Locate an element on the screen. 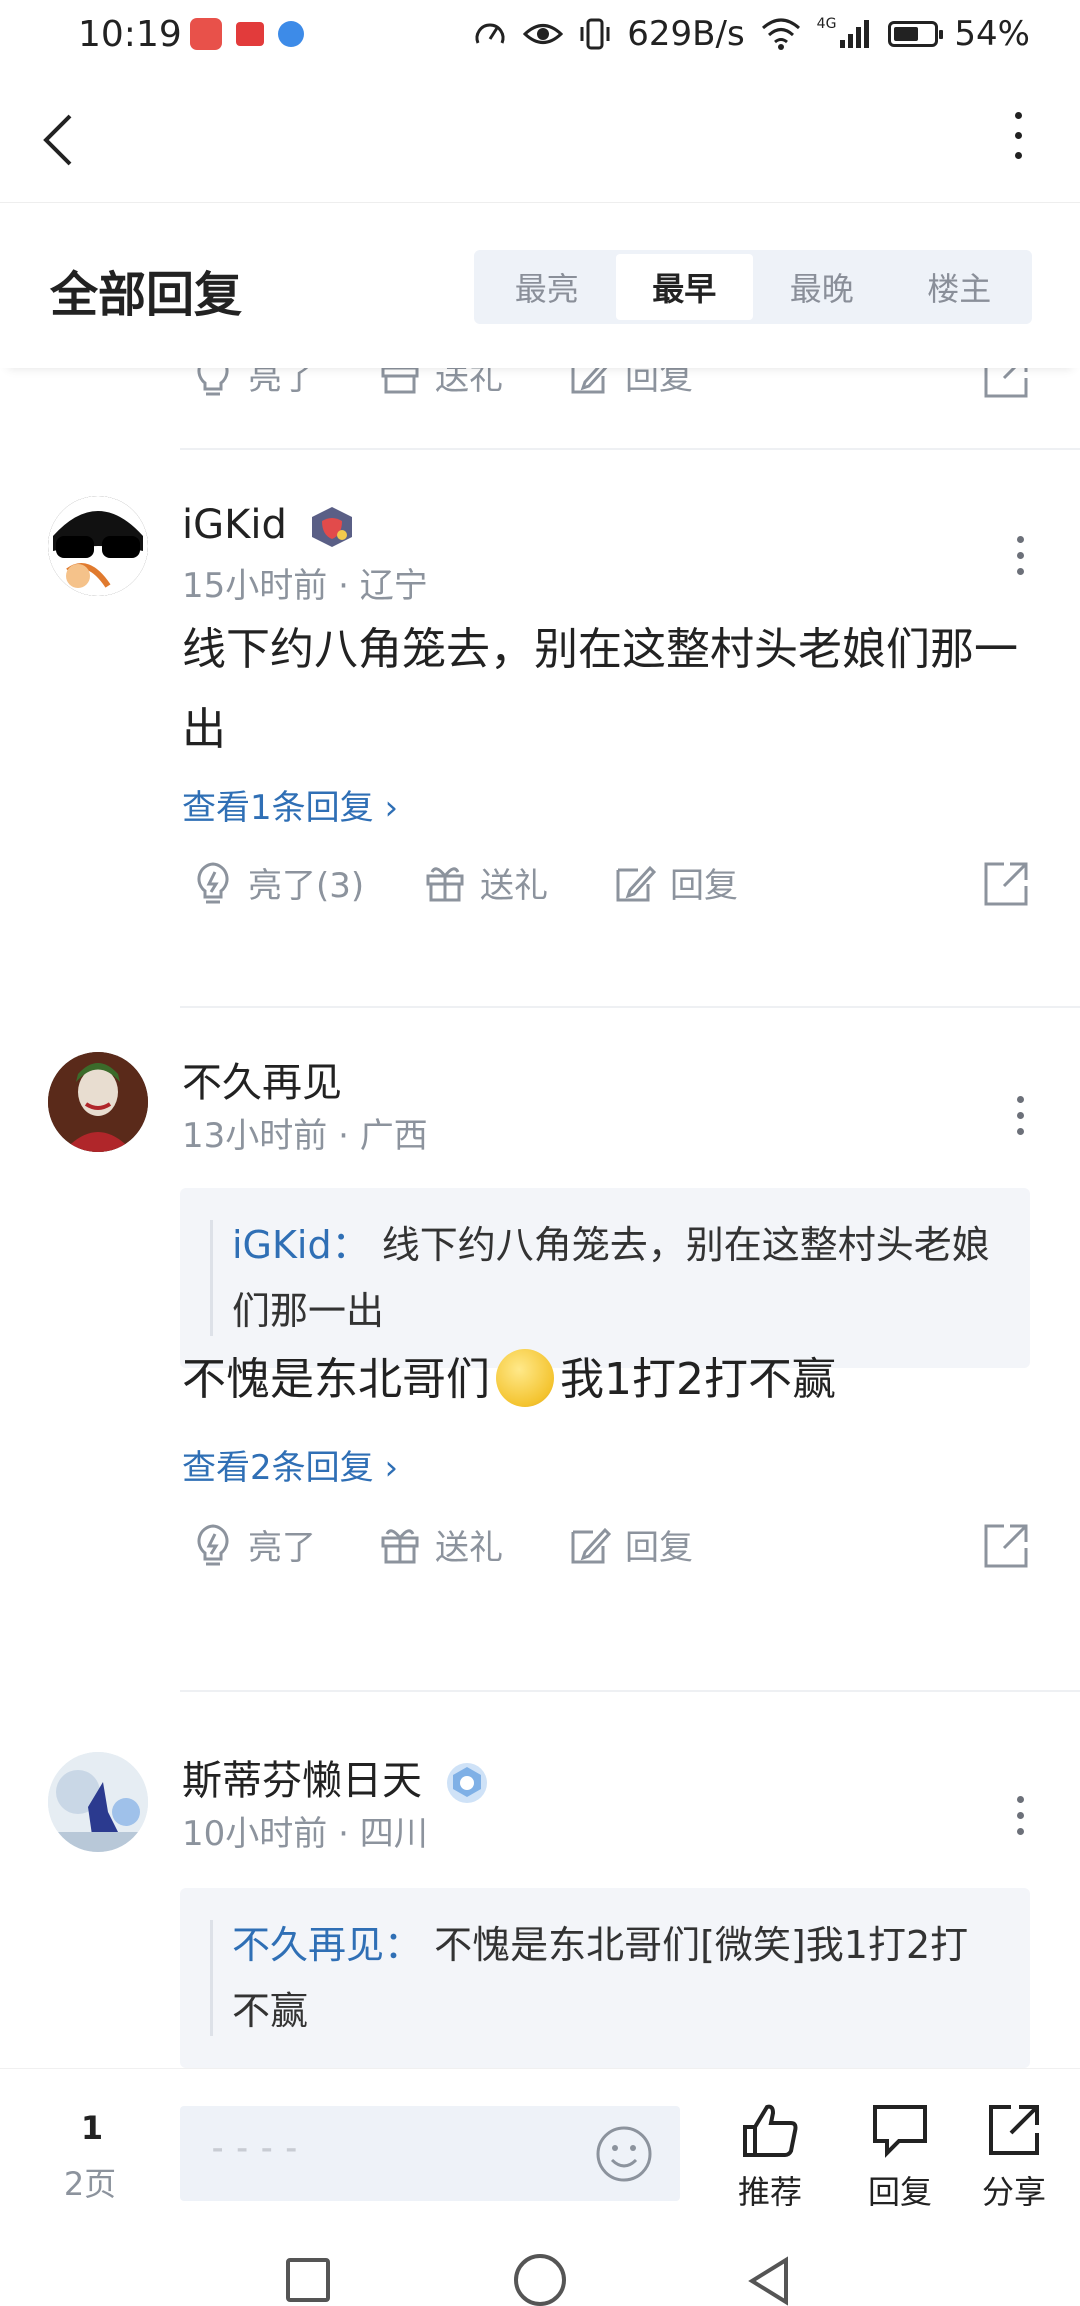  bottom-bar: 1 2页 ⁃ ⁃ ⁃ ⁃ 推荐 回复 分享 is located at coordinates (540, 2143).